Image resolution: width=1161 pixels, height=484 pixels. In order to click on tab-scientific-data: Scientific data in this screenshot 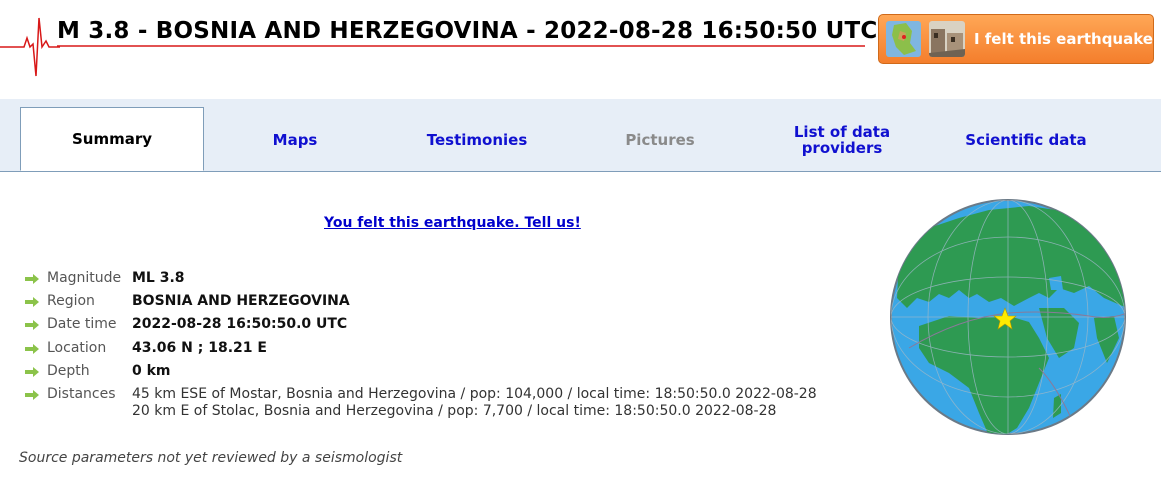, I will do `click(1026, 139)`.